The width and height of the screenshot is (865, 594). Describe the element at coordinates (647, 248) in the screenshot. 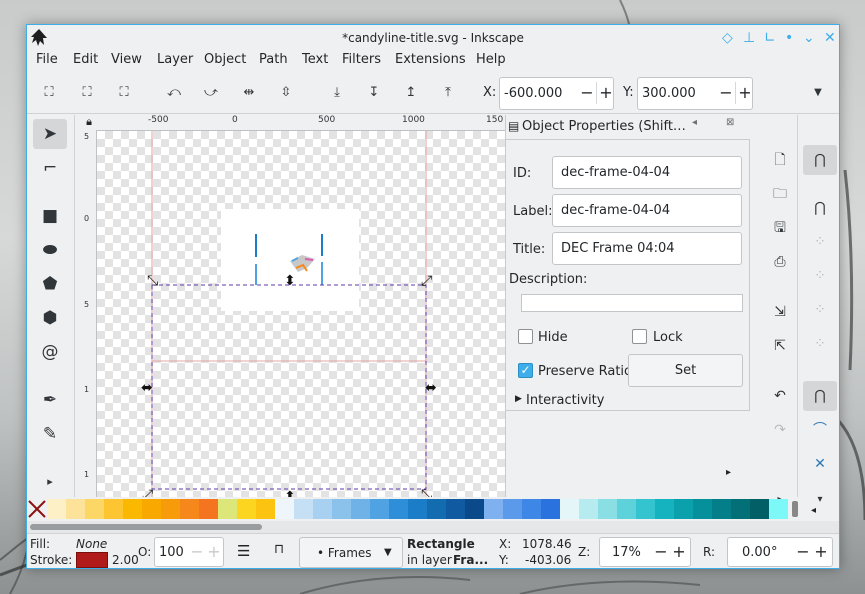

I see `title-field: DEC Frame 04:04` at that location.